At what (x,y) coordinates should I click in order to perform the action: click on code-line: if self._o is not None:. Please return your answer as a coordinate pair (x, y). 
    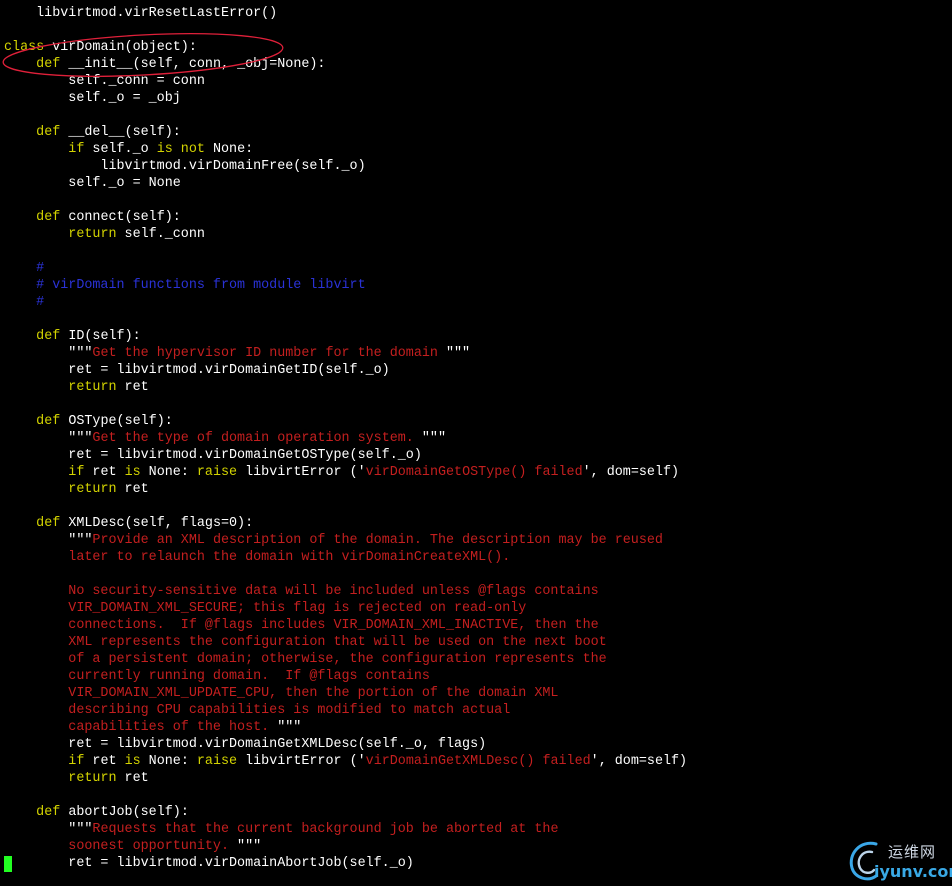
    Looking at the image, I should click on (128, 149).